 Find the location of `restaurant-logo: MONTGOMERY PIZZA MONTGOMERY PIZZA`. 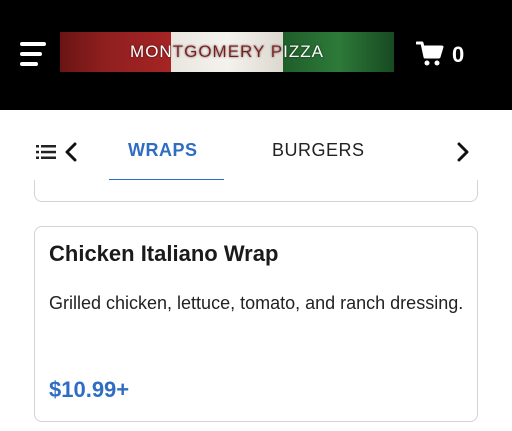

restaurant-logo: MONTGOMERY PIZZA MONTGOMERY PIZZA is located at coordinates (227, 52).